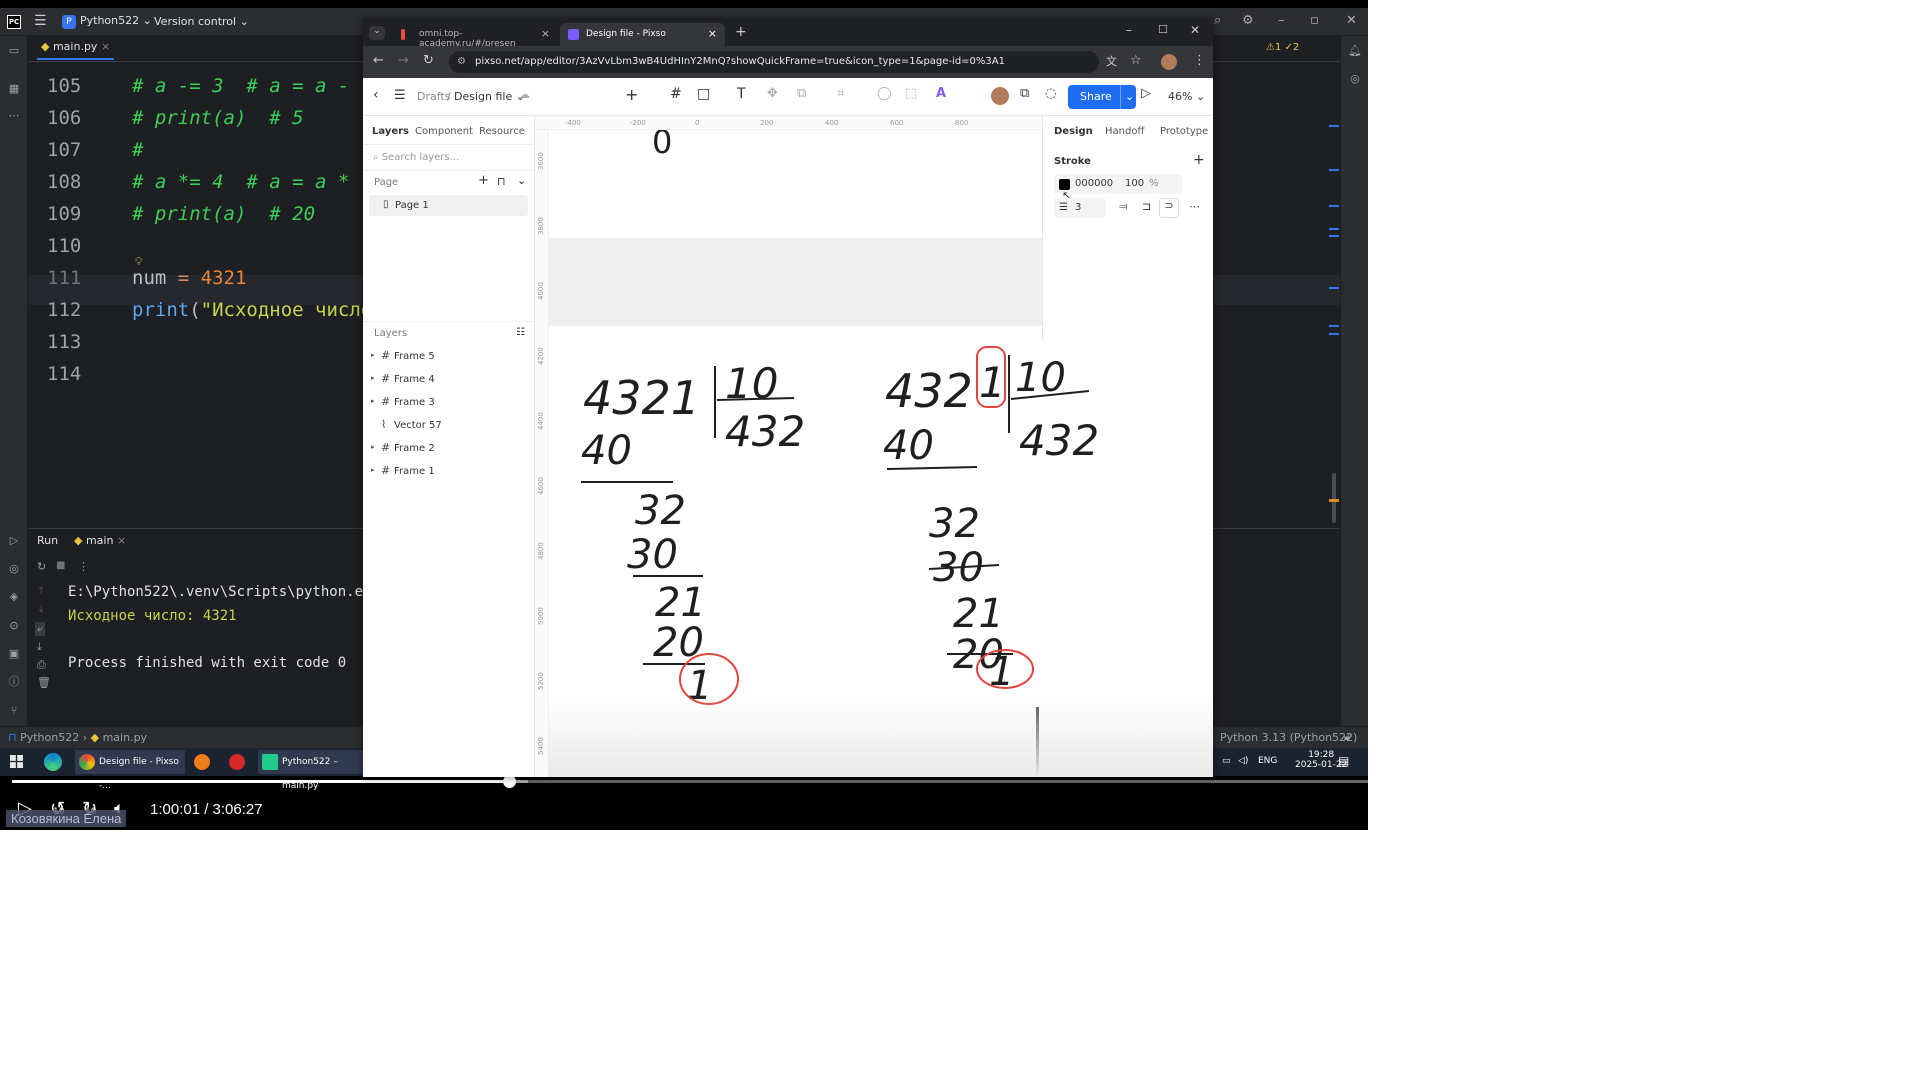  Describe the element at coordinates (40, 21) in the screenshot. I see `main-menu-icon: ☰` at that location.